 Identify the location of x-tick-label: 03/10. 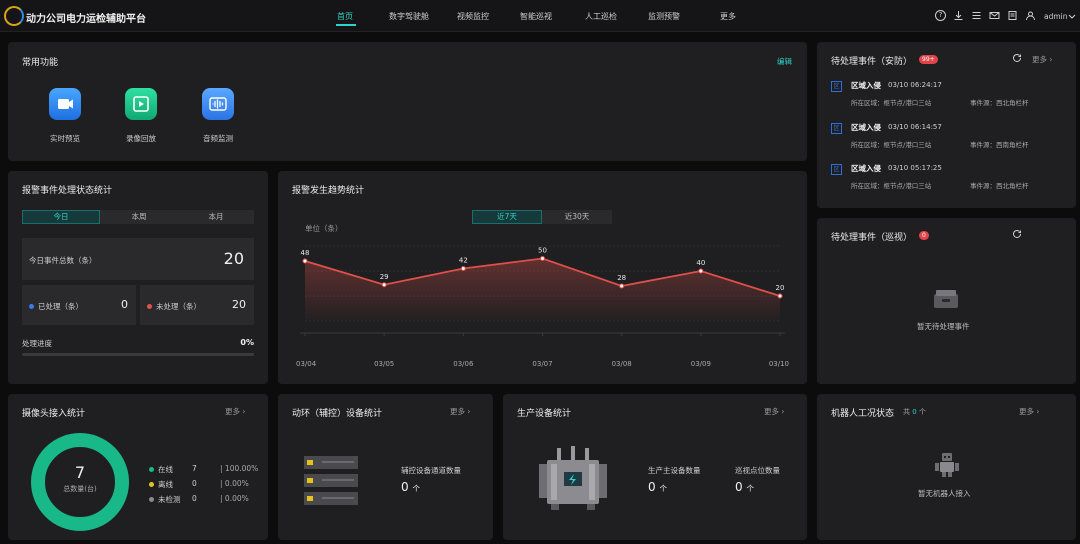
(779, 364).